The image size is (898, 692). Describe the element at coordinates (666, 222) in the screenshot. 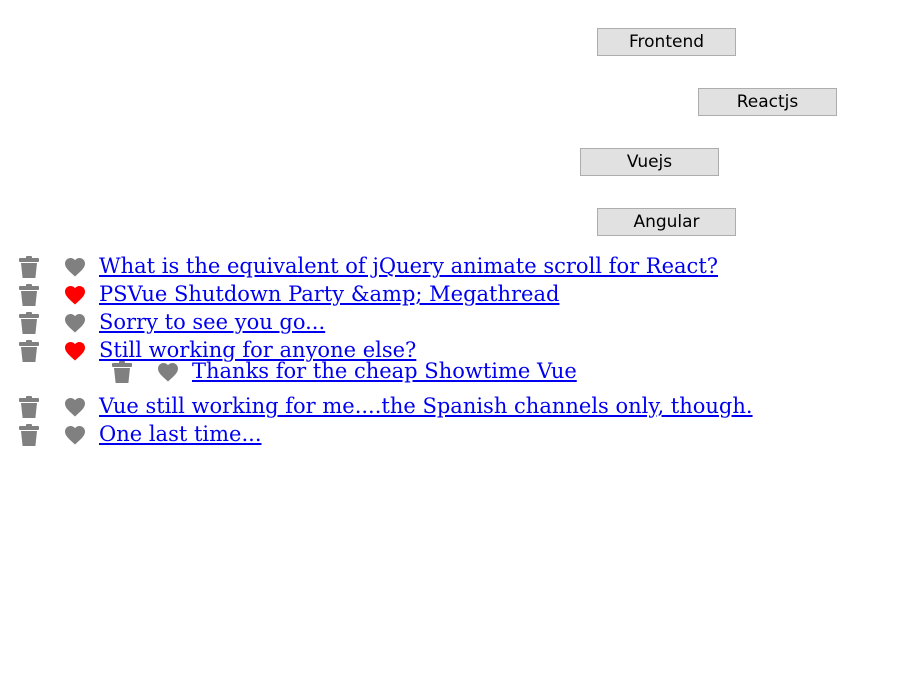

I see `angular-button: Angular` at that location.